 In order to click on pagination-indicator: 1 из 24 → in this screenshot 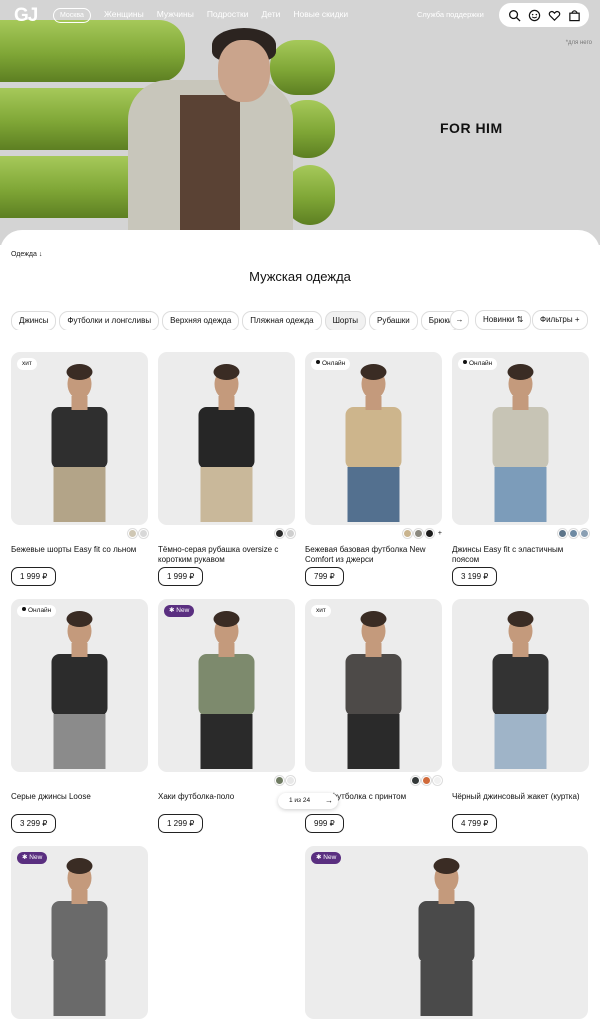, I will do `click(308, 801)`.